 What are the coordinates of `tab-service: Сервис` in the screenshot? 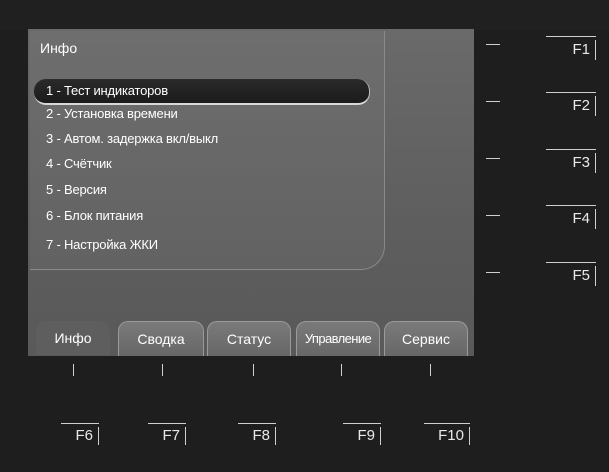 It's located at (426, 338).